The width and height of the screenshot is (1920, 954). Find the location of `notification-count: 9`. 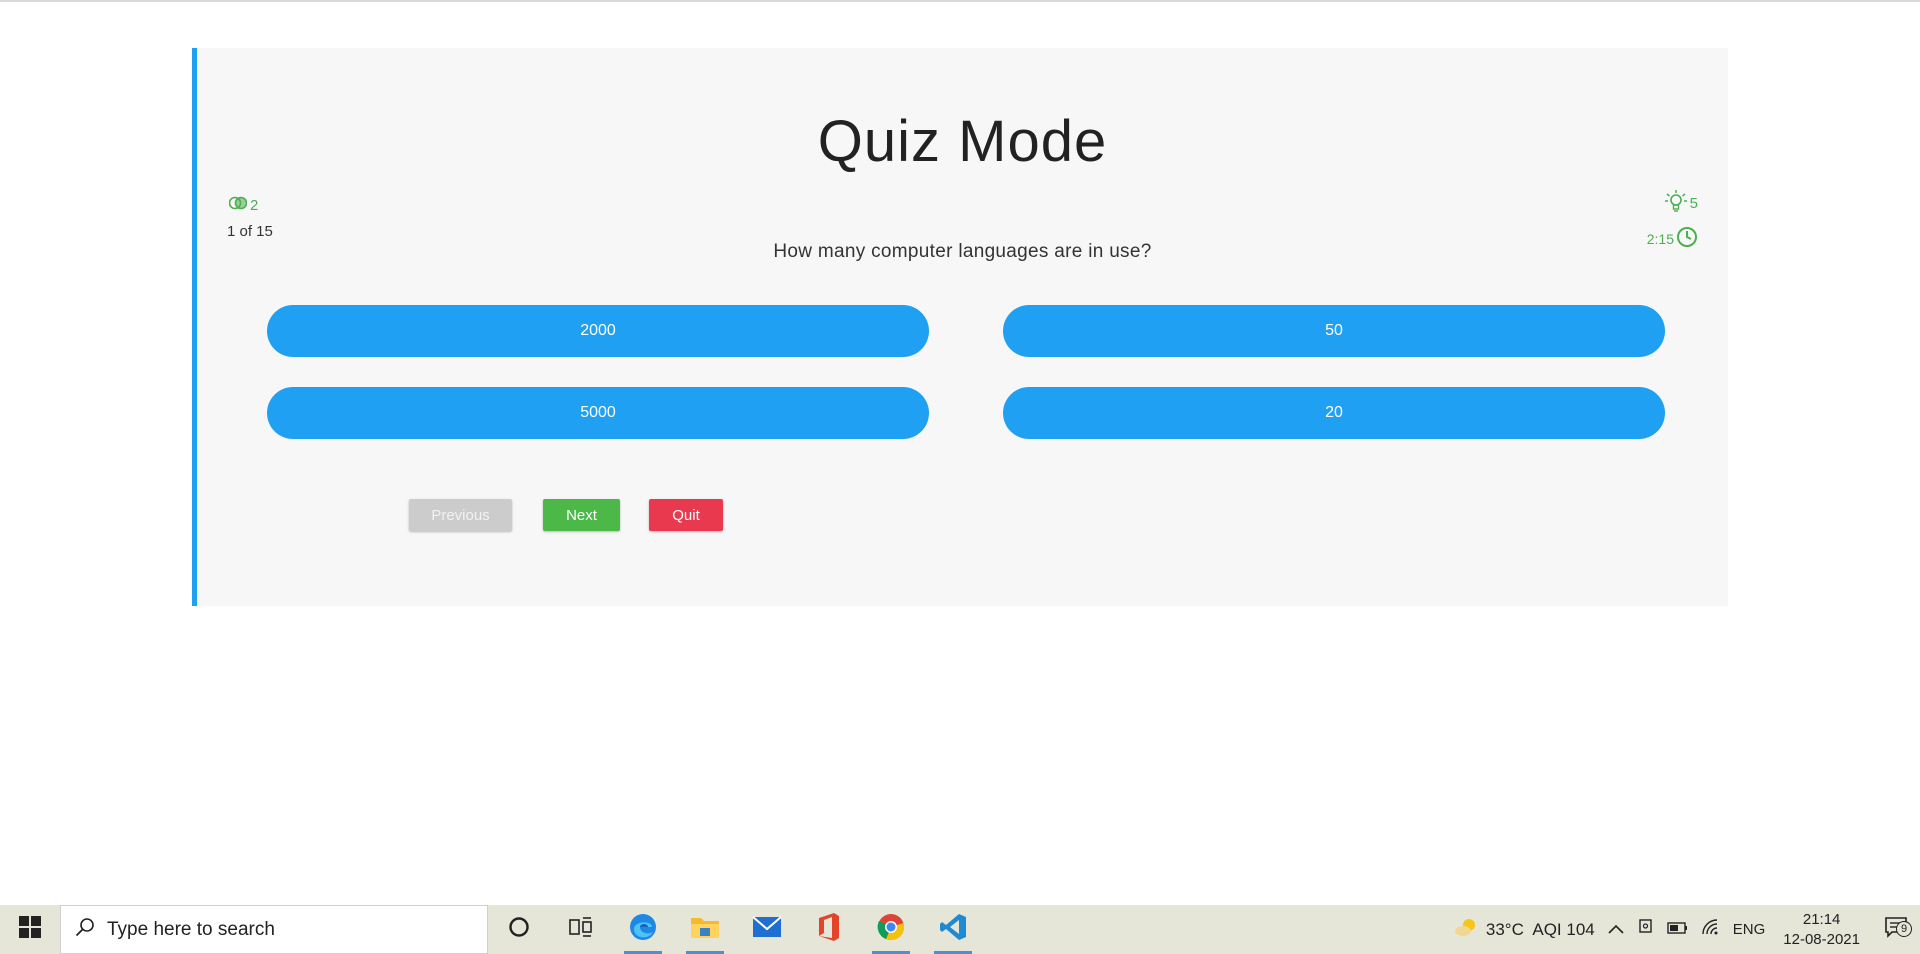

notification-count: 9 is located at coordinates (1904, 929).